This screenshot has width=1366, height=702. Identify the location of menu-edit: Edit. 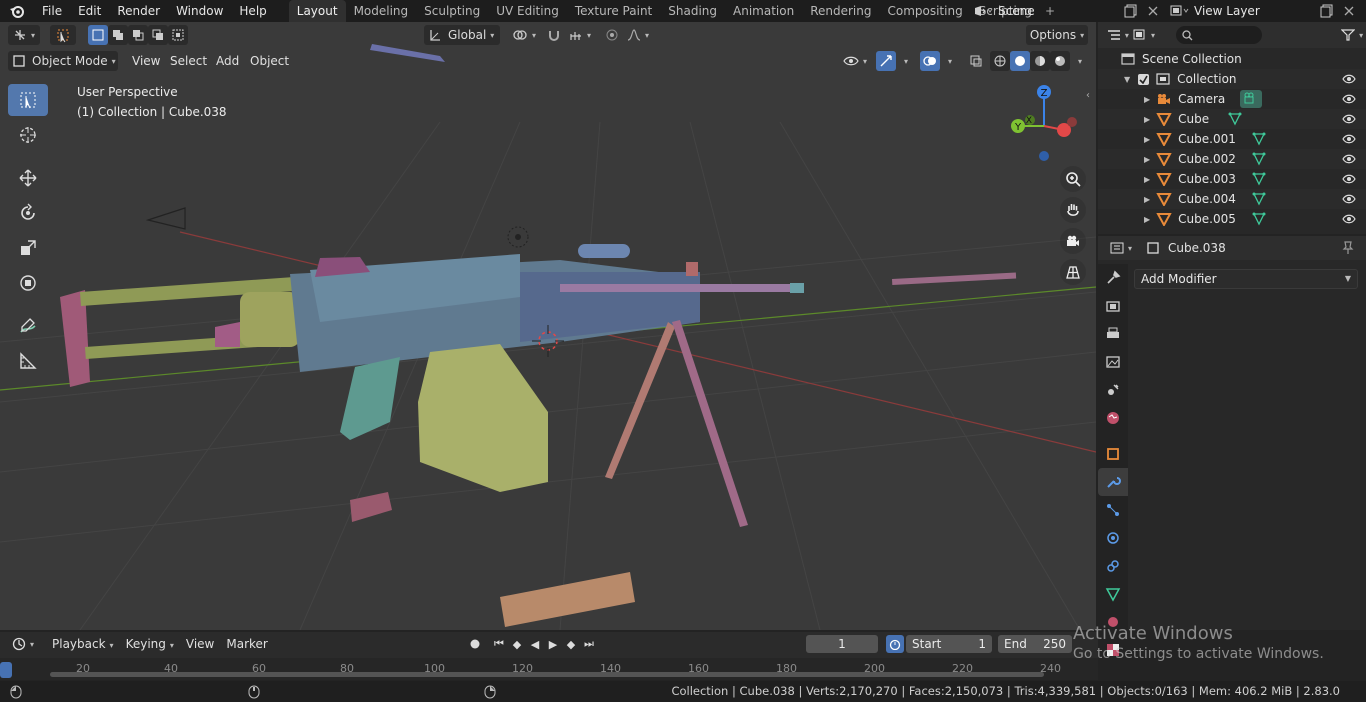
(89, 11).